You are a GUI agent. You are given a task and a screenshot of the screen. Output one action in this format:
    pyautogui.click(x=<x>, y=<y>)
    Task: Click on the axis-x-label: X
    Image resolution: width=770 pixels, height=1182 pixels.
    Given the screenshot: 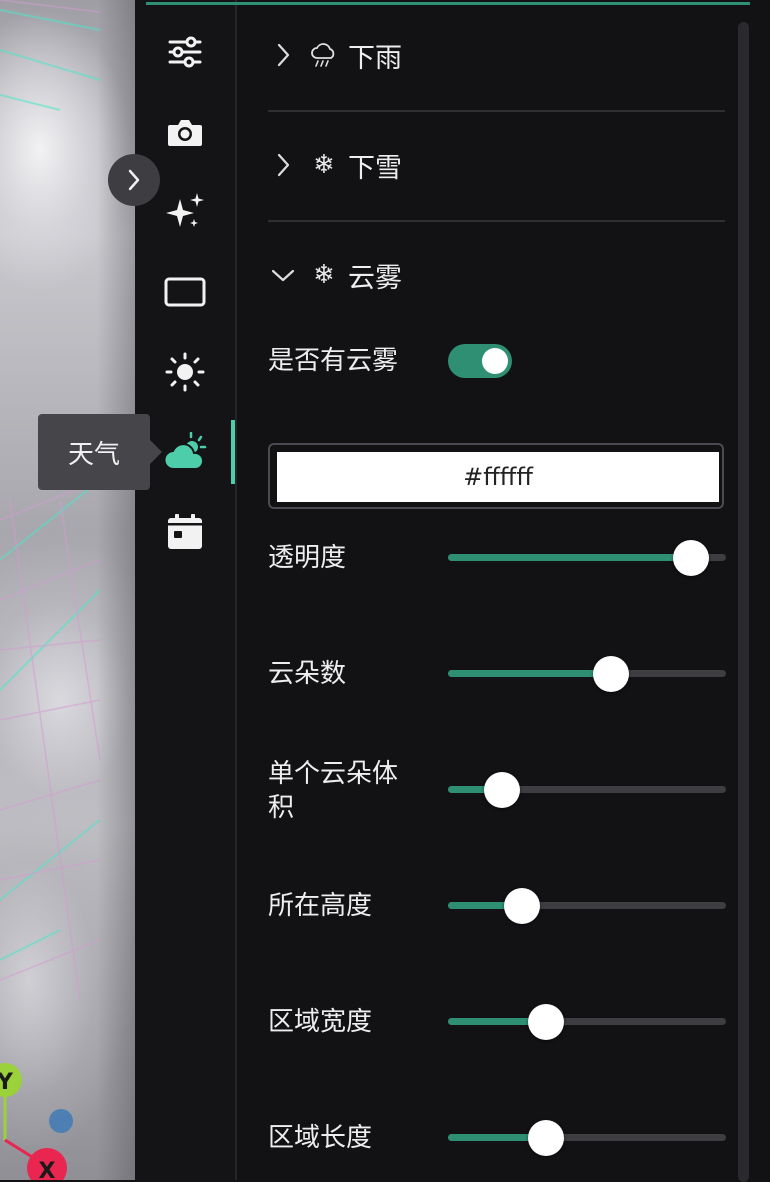 What is the action you would take?
    pyautogui.click(x=47, y=1169)
    